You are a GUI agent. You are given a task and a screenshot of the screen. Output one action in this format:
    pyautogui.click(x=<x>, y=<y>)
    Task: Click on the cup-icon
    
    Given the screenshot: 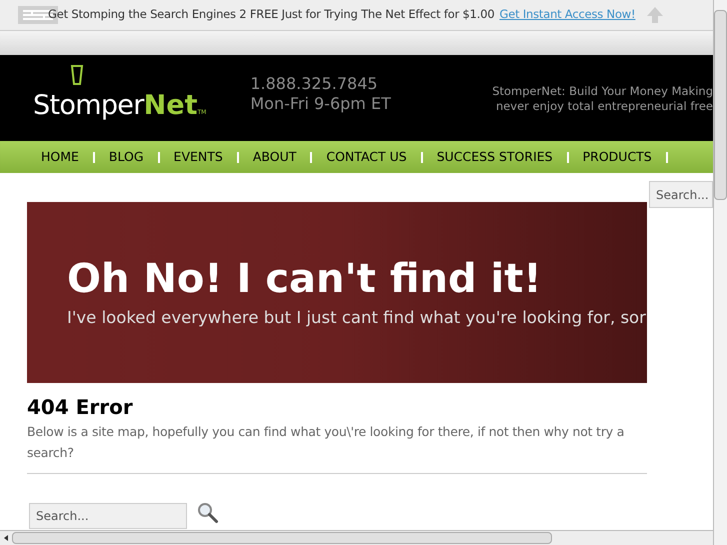 What is the action you would take?
    pyautogui.click(x=77, y=76)
    